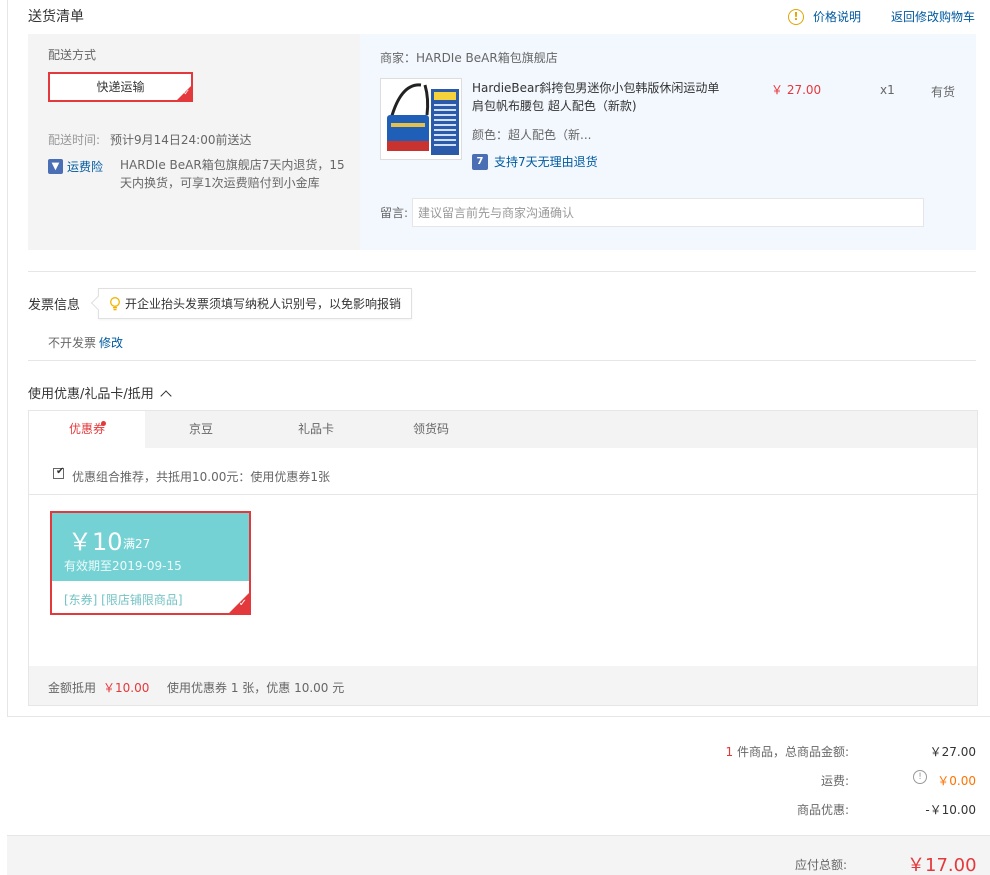 Image resolution: width=990 pixels, height=875 pixels. I want to click on express-delivery-label: 快递运输, so click(120, 87).